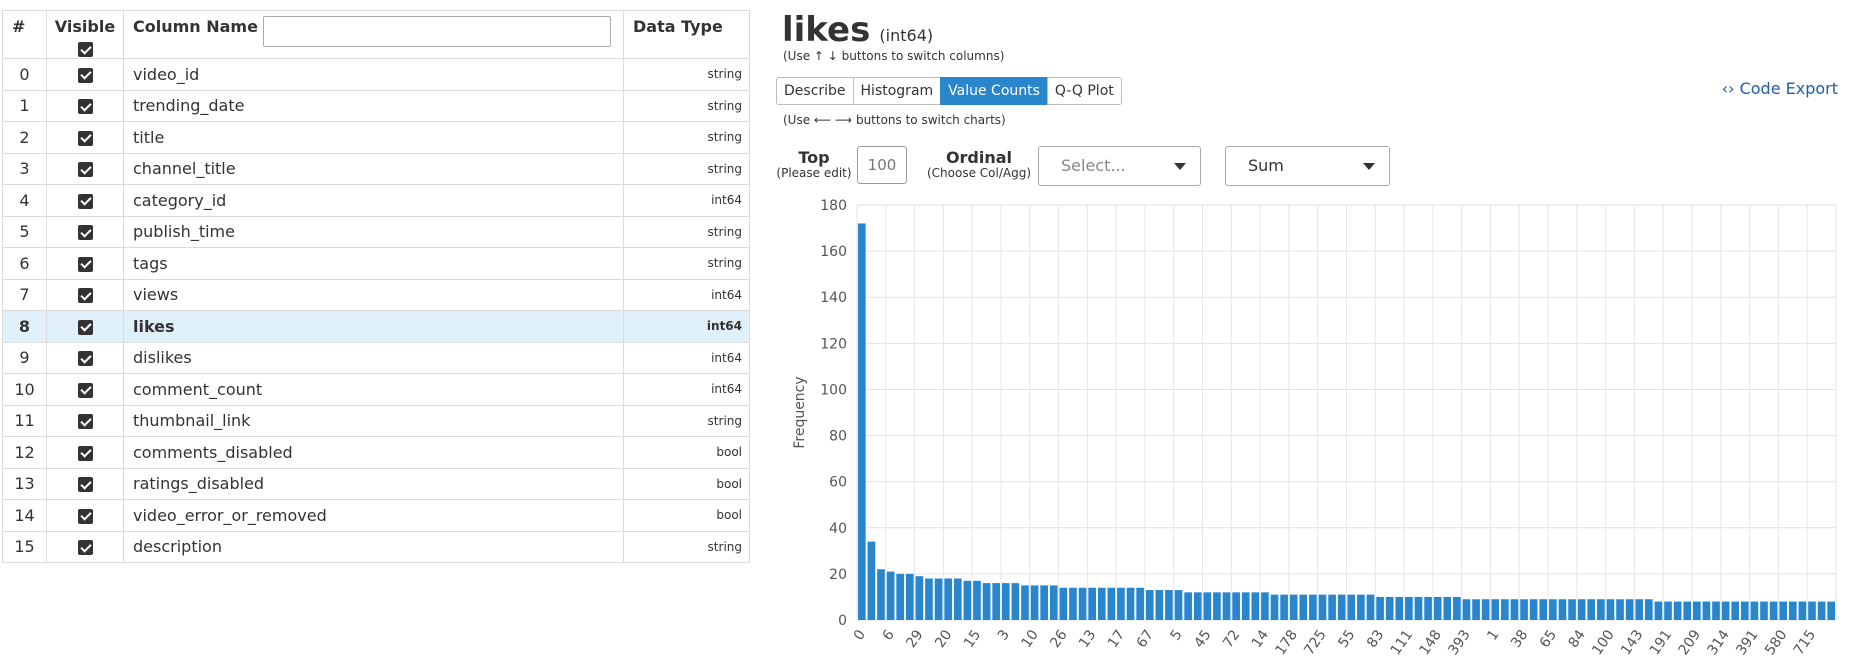 Image resolution: width=1860 pixels, height=672 pixels. I want to click on header-data-type: Data Type, so click(686, 34).